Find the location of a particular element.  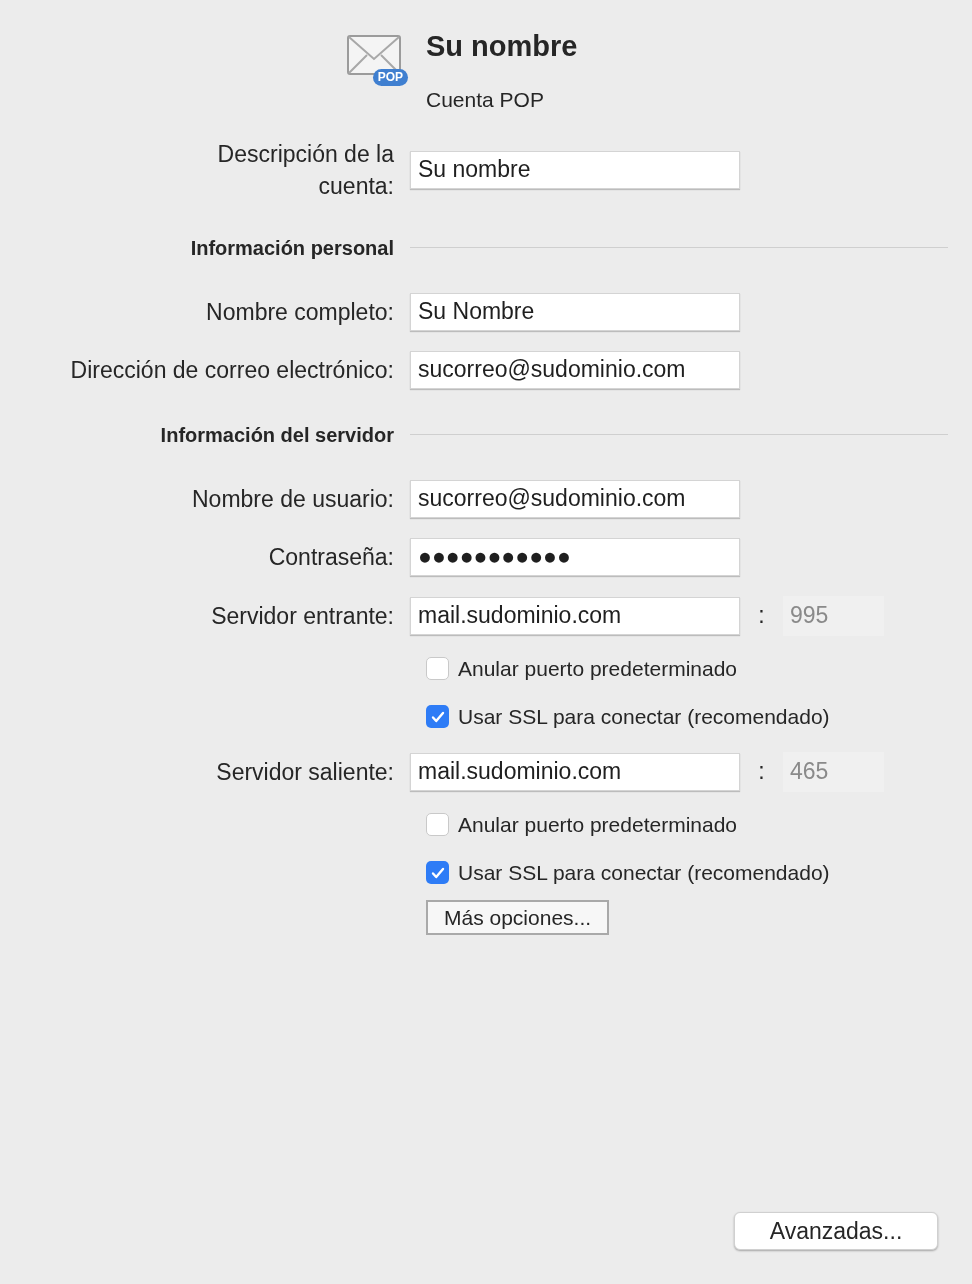

account-type: Cuenta POP is located at coordinates (485, 100).